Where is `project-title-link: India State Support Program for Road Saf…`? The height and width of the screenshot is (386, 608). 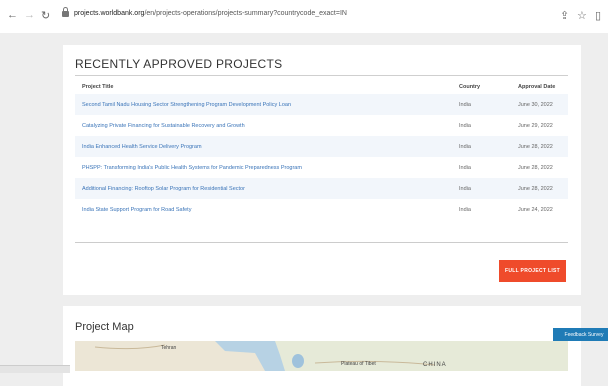
project-title-link: India State Support Program for Road Saf… is located at coordinates (263, 209).